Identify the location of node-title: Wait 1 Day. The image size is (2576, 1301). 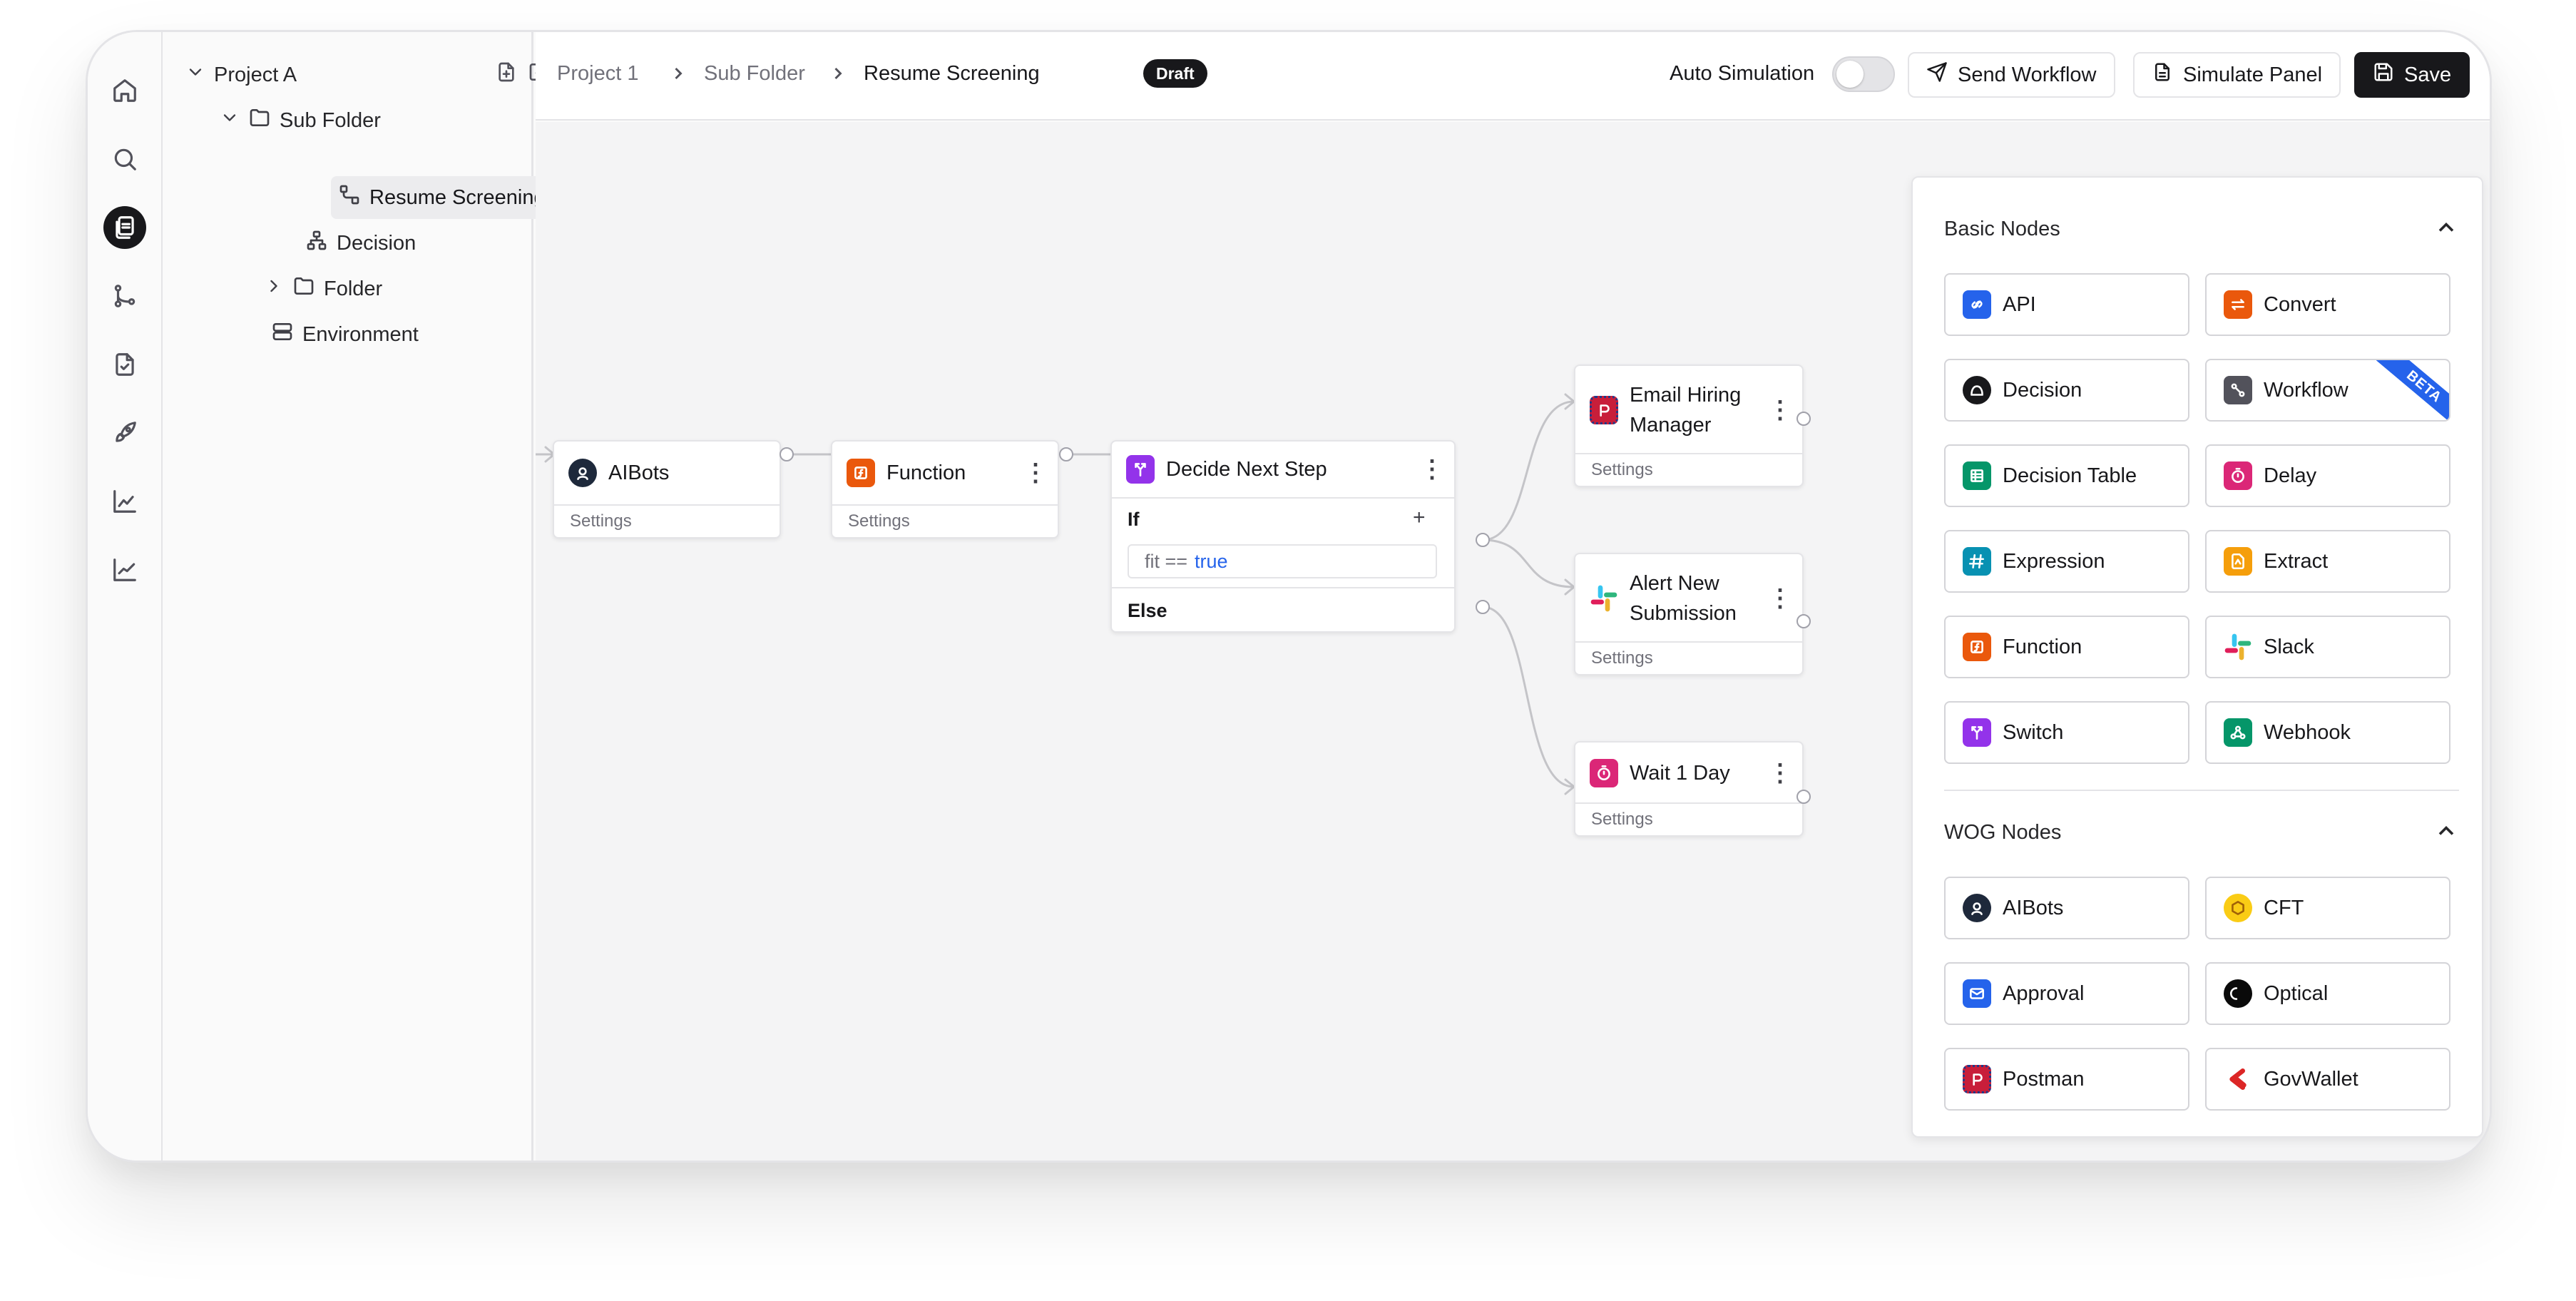
(1680, 773).